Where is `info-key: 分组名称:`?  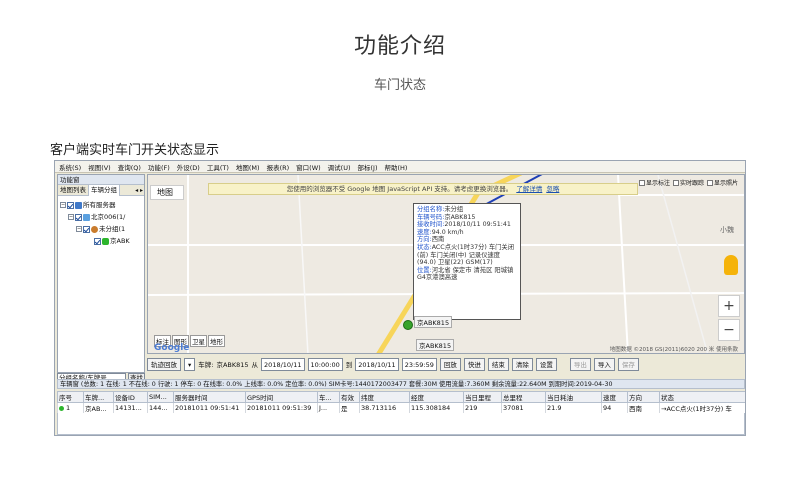 info-key: 分组名称: is located at coordinates (431, 209).